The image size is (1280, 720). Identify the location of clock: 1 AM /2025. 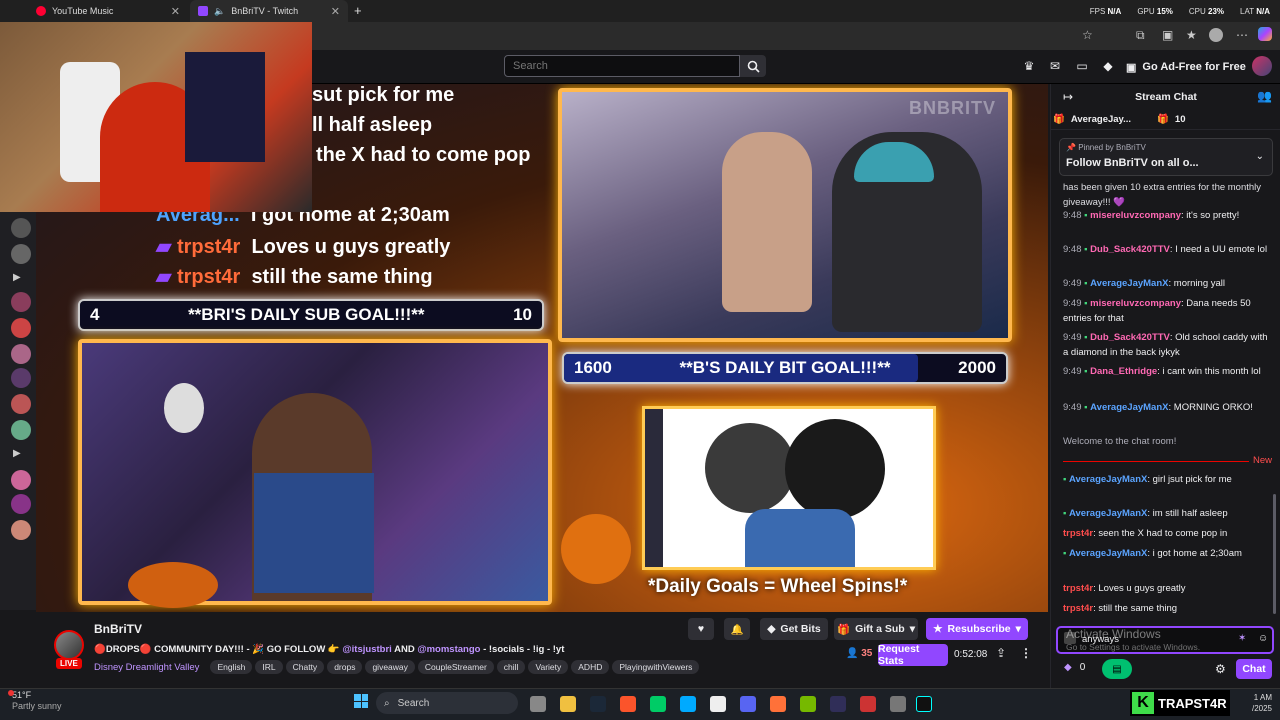
(1253, 703).